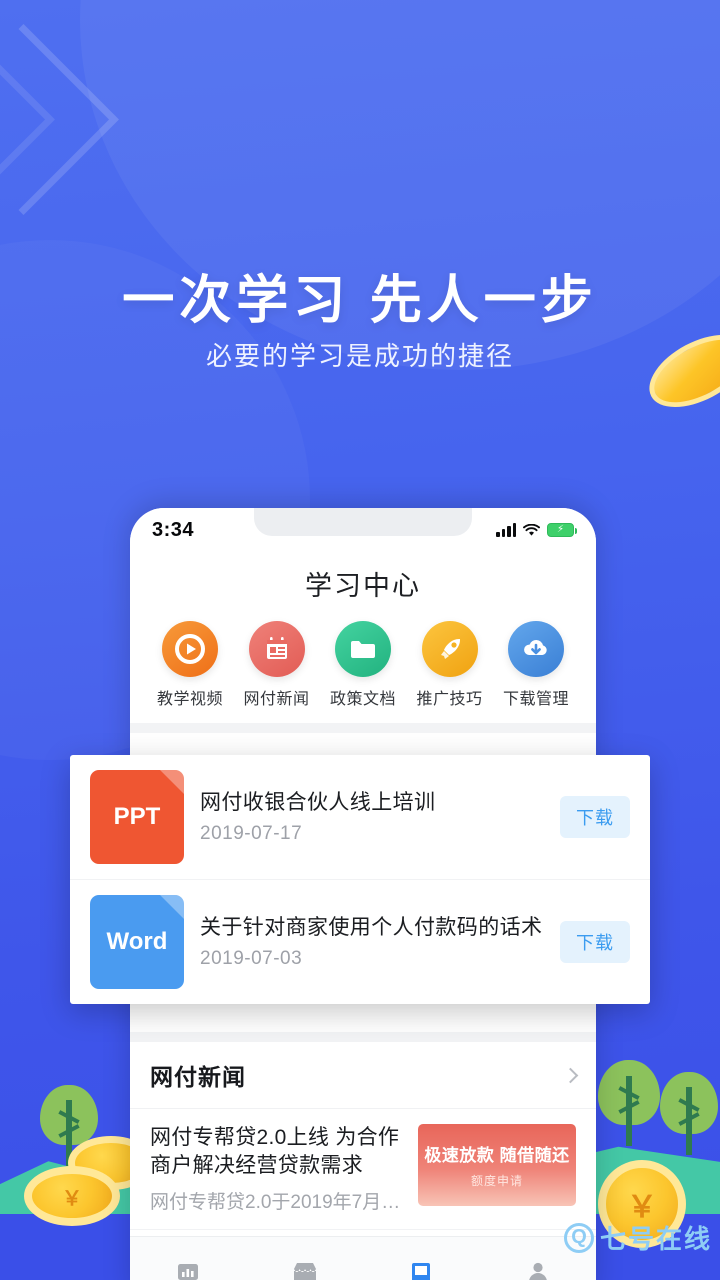 The height and width of the screenshot is (1280, 720). What do you see at coordinates (189, 699) in the screenshot?
I see `category-label: 教学视频` at bounding box center [189, 699].